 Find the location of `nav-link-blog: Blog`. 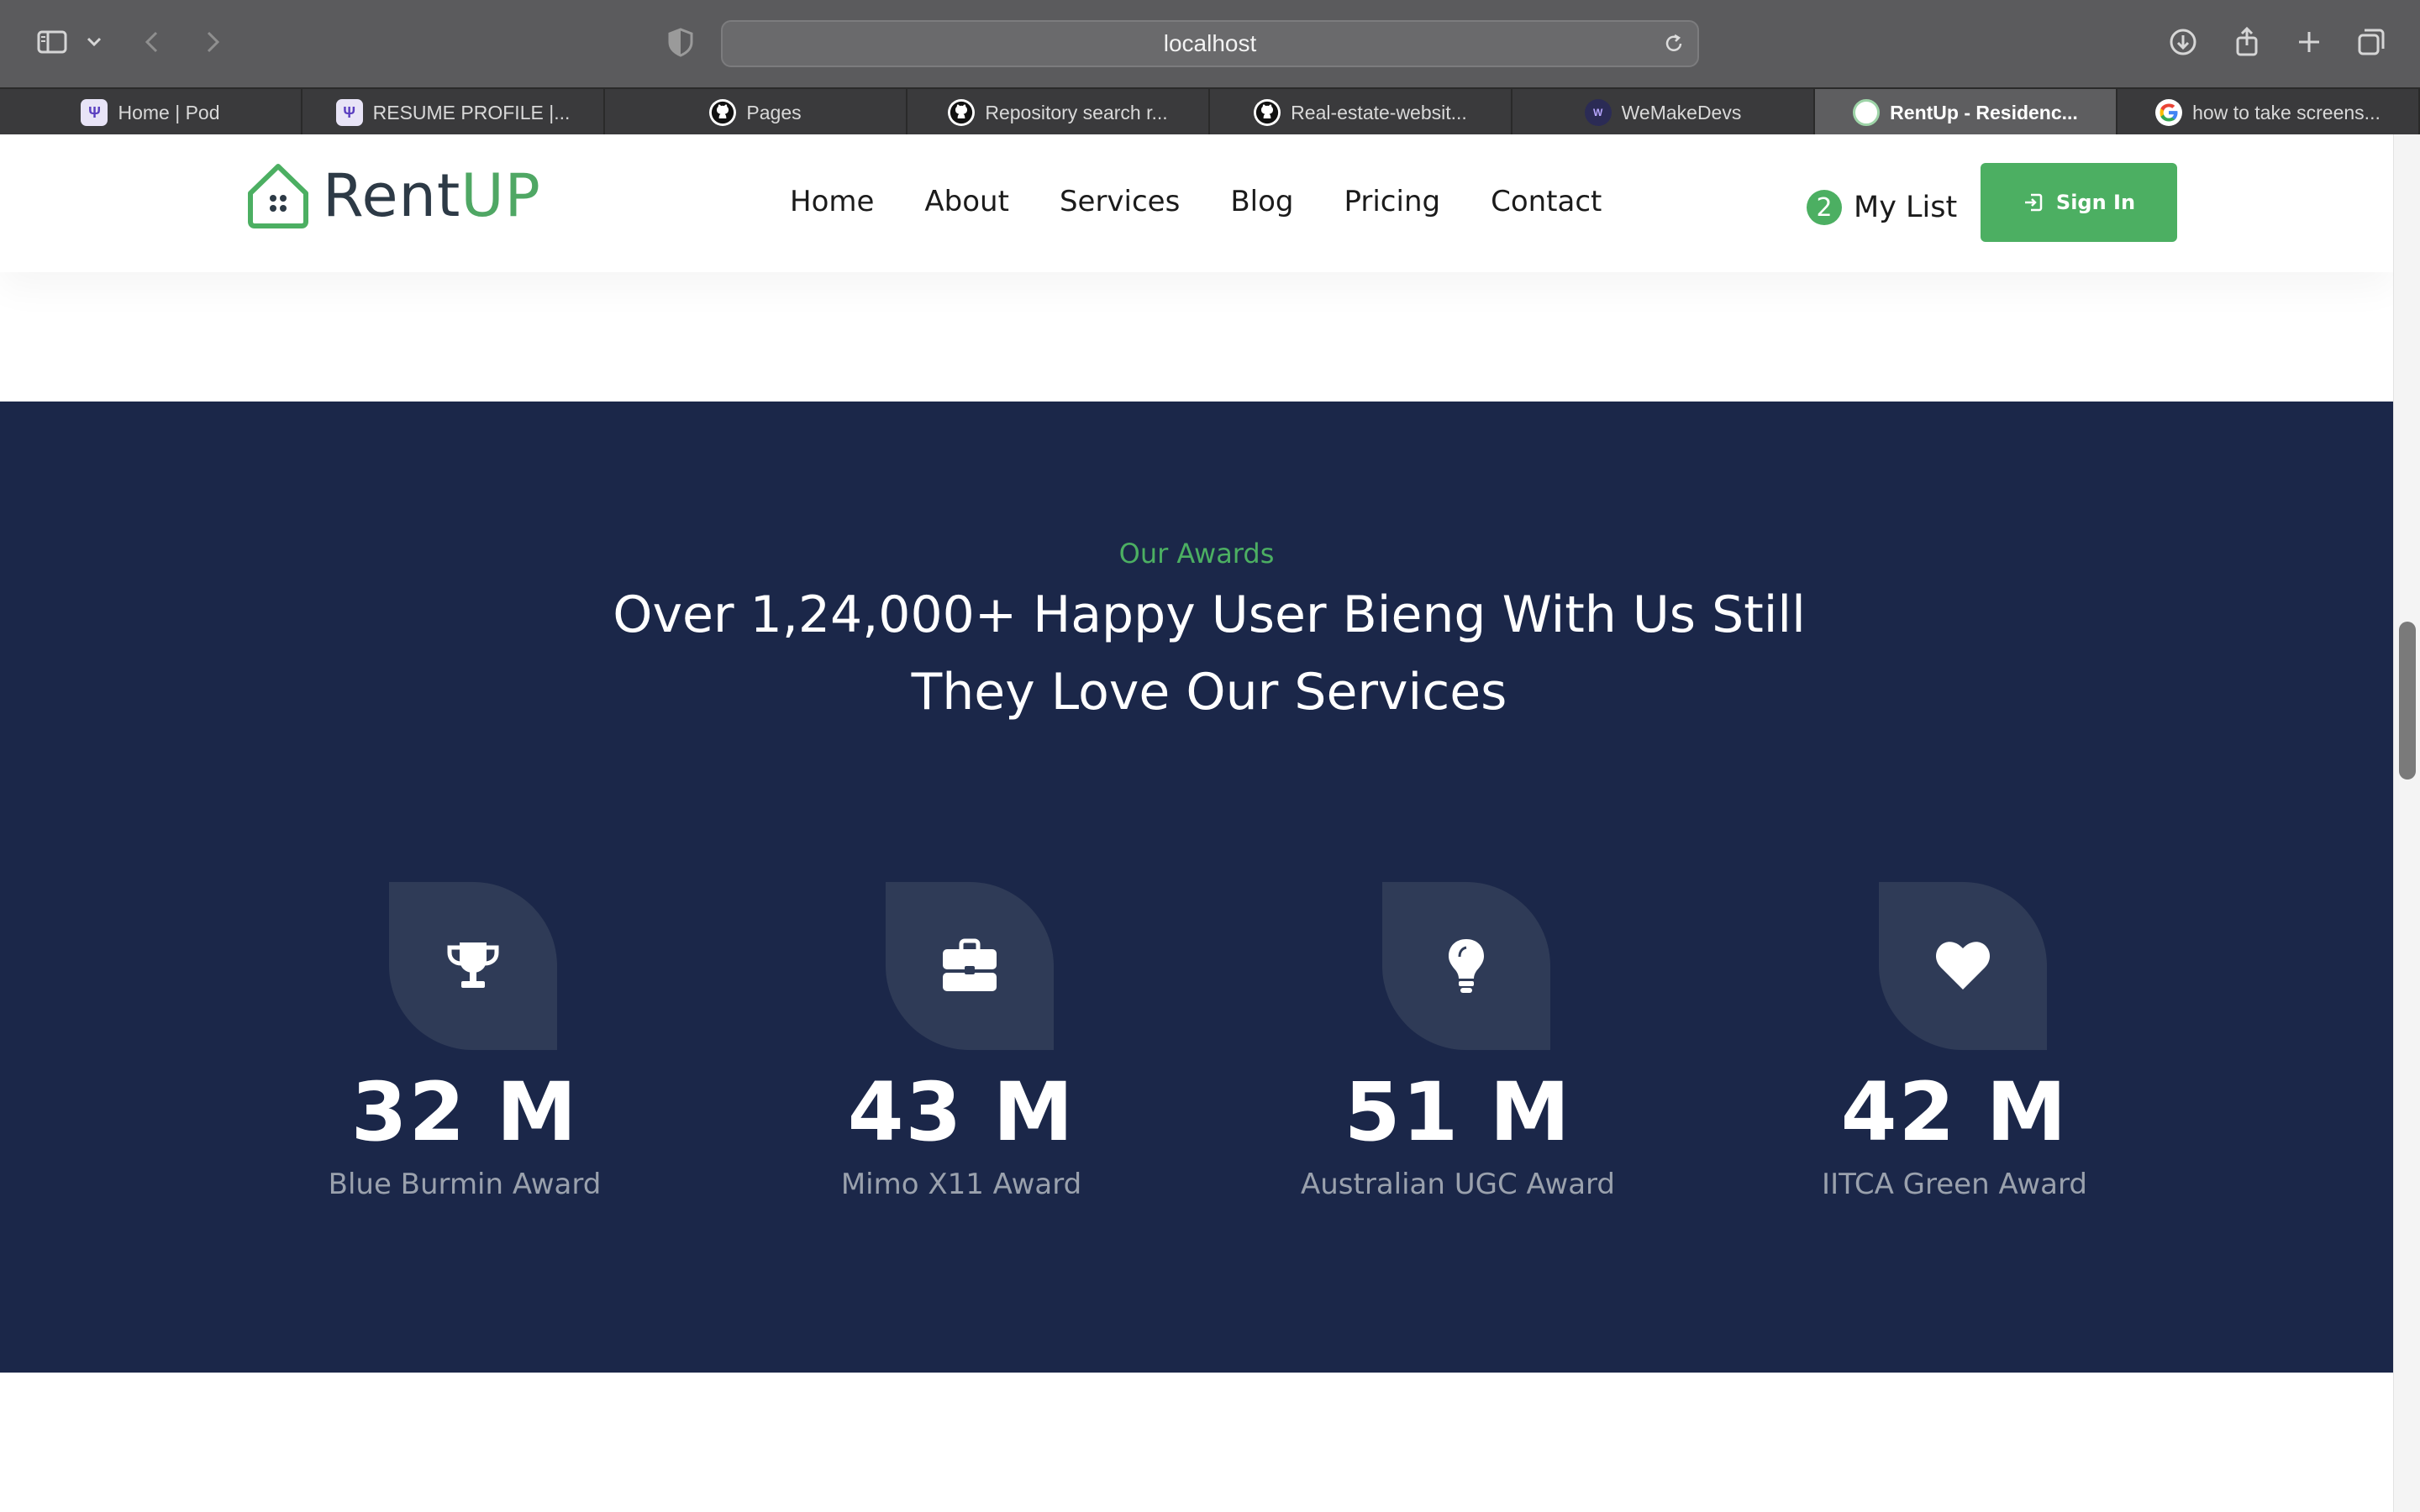

nav-link-blog: Blog is located at coordinates (1261, 201).